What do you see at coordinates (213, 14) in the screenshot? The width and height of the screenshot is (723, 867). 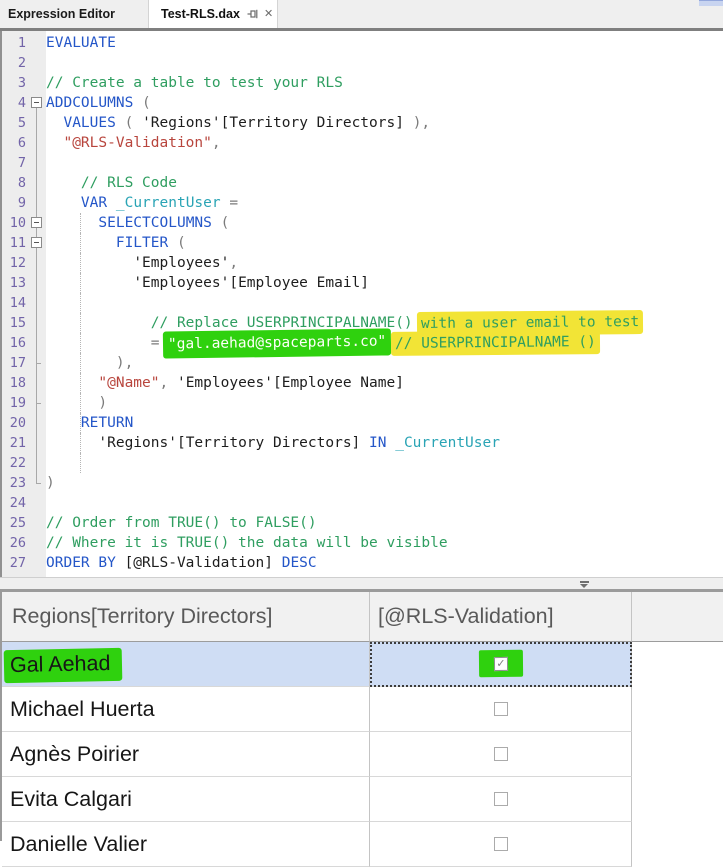 I see `tab-test-rls-dax: Test-RLS.dax ✕` at bounding box center [213, 14].